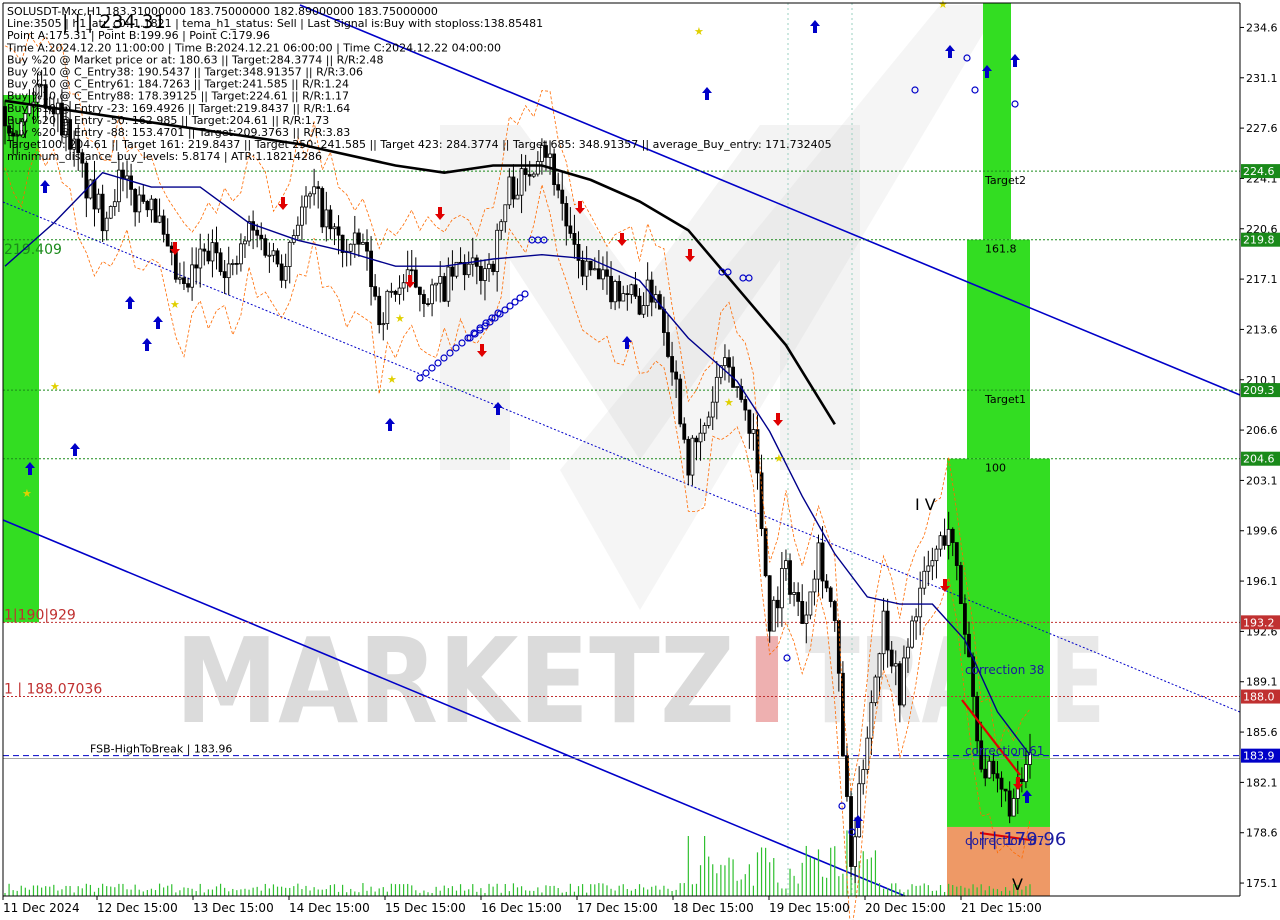 The height and width of the screenshot is (920, 1280). I want to click on left-level-label: 219.409, so click(33, 250).